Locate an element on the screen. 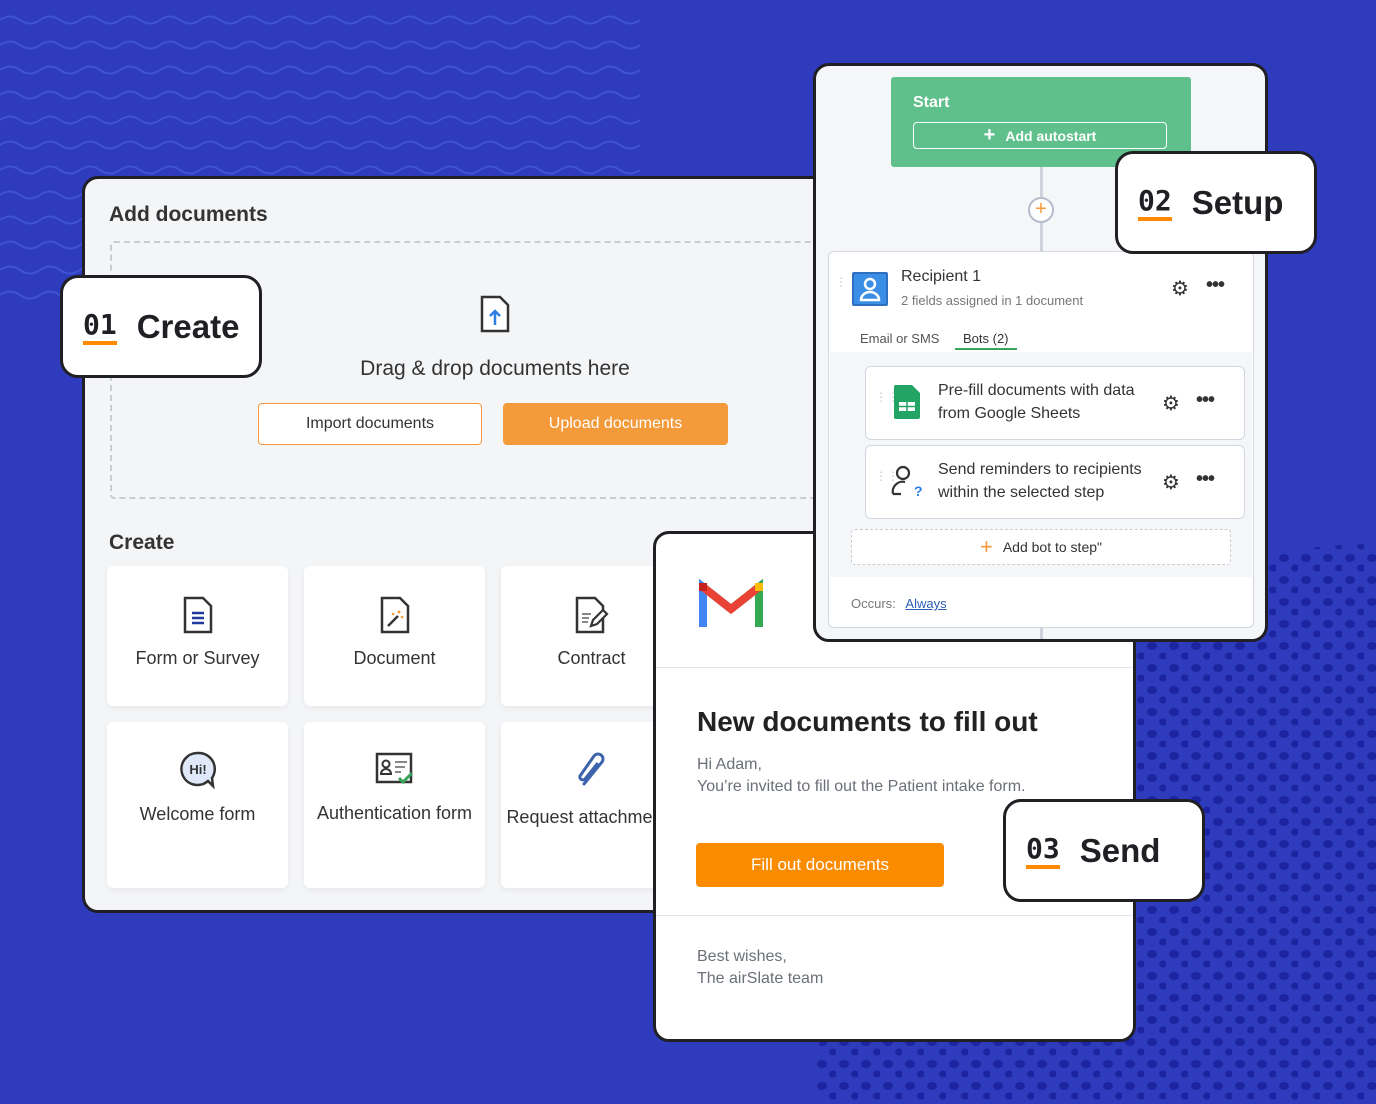 This screenshot has height=1104, width=1376. add-autostart-label: Add autostart is located at coordinates (1051, 135).